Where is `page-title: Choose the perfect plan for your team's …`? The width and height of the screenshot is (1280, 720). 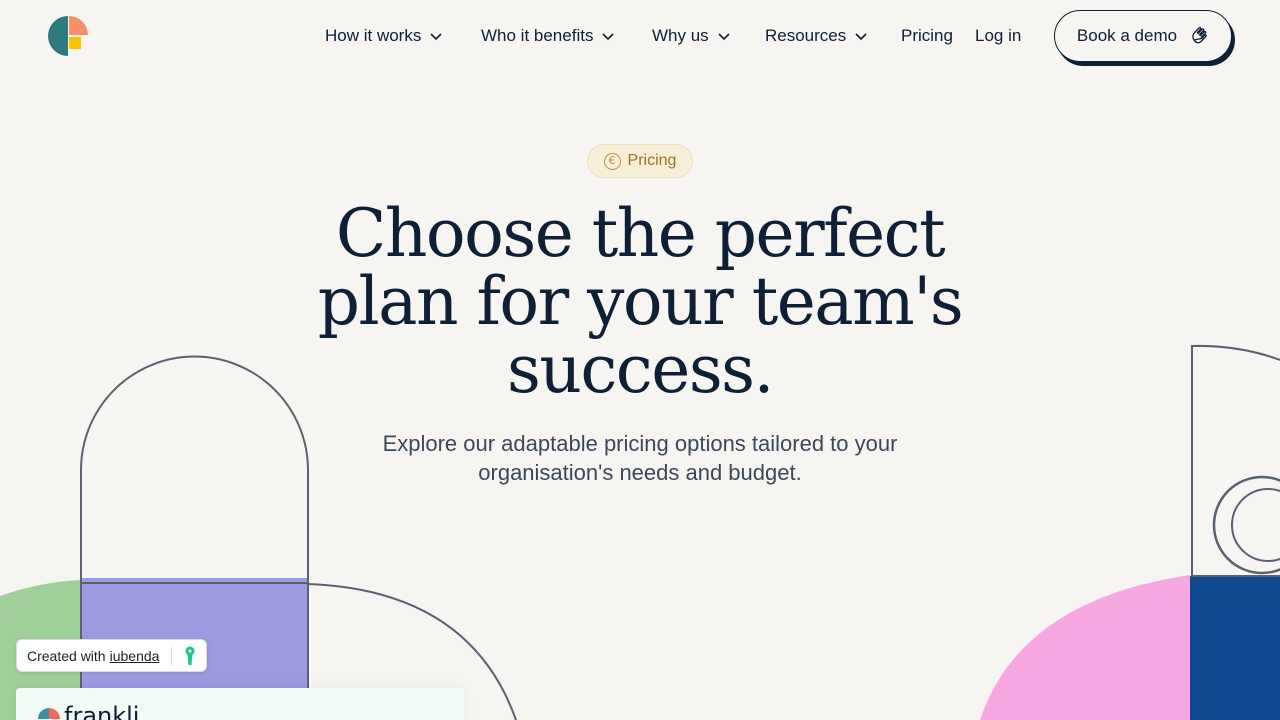
page-title: Choose the perfect plan for your team's … is located at coordinates (640, 301).